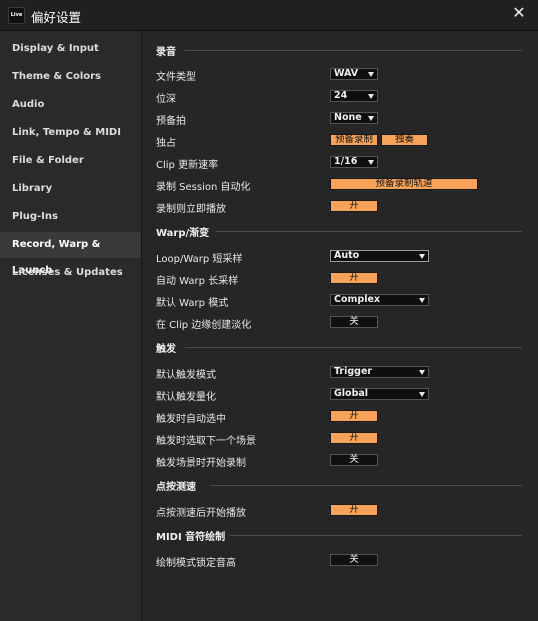  I want to click on sidebar-item-audio: Audio, so click(70, 105).